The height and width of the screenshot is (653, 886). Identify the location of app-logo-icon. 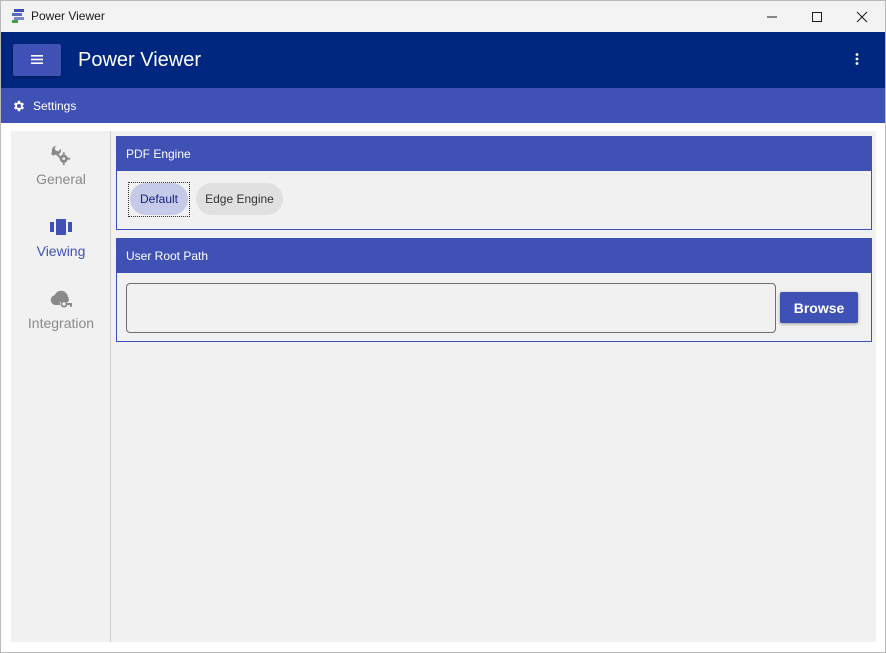
(18, 16).